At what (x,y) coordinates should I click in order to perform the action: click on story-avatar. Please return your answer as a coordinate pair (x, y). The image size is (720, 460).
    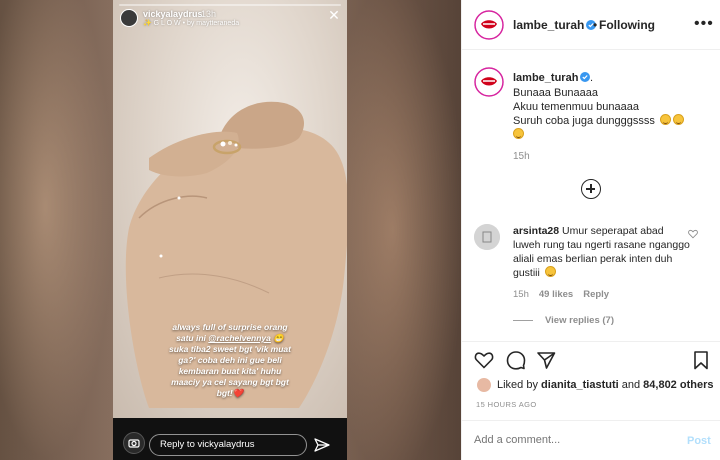
    Looking at the image, I should click on (129, 18).